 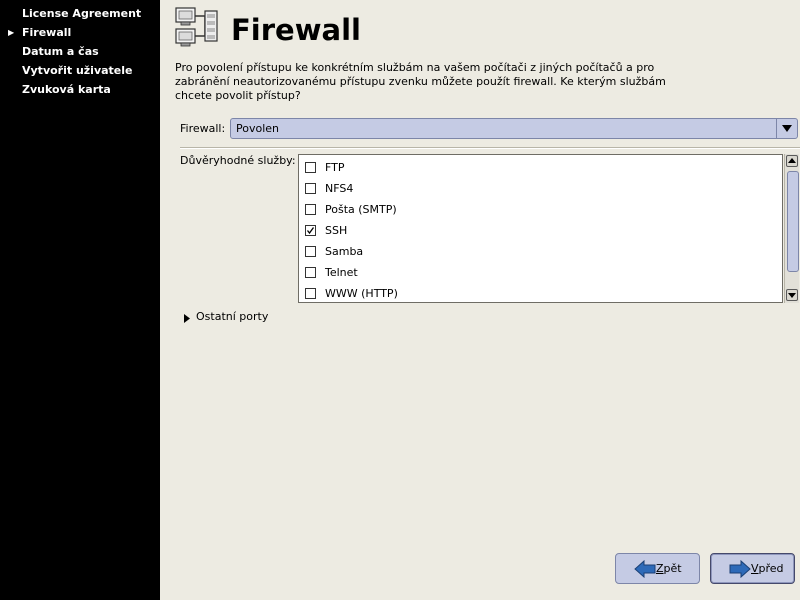 I want to click on service-row-ftp: FTP, so click(x=540, y=167).